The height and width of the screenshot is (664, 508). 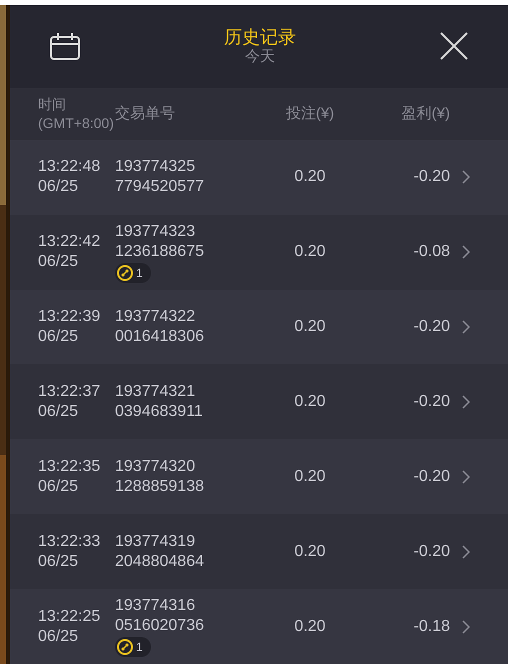 What do you see at coordinates (70, 616) in the screenshot?
I see `time-text: 13:22:25` at bounding box center [70, 616].